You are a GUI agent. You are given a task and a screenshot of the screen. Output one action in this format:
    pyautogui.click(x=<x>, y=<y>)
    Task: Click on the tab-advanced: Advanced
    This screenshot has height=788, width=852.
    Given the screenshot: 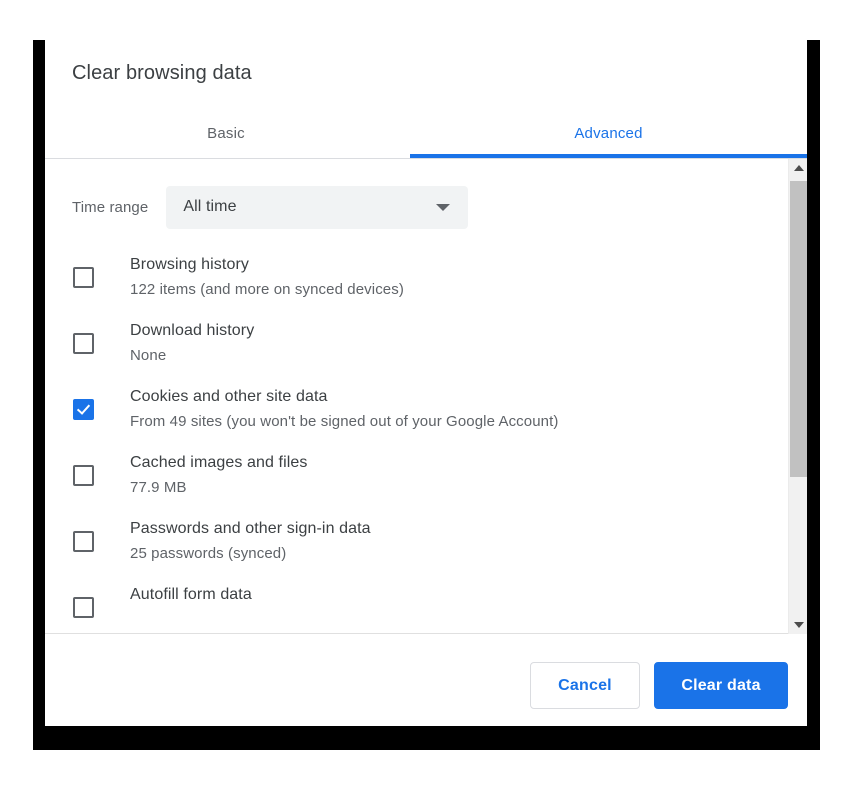 What is the action you would take?
    pyautogui.click(x=608, y=134)
    